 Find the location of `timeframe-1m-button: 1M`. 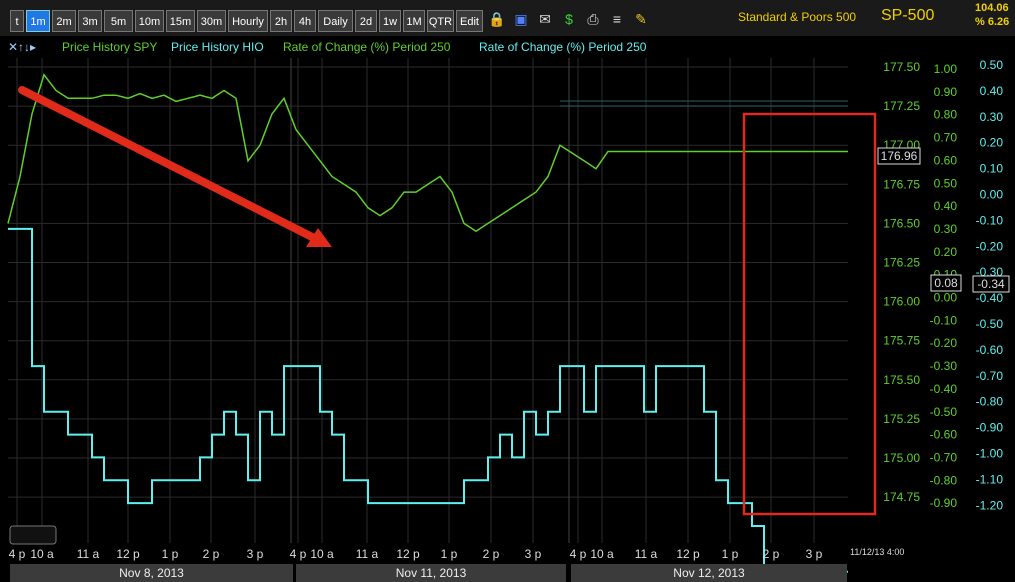

timeframe-1m-button: 1M is located at coordinates (414, 21).